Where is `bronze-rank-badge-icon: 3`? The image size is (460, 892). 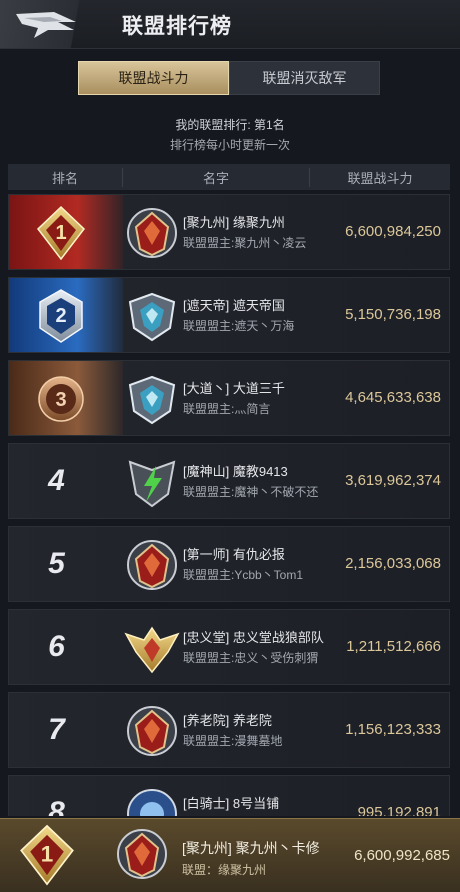
bronze-rank-badge-icon: 3 is located at coordinates (61, 399).